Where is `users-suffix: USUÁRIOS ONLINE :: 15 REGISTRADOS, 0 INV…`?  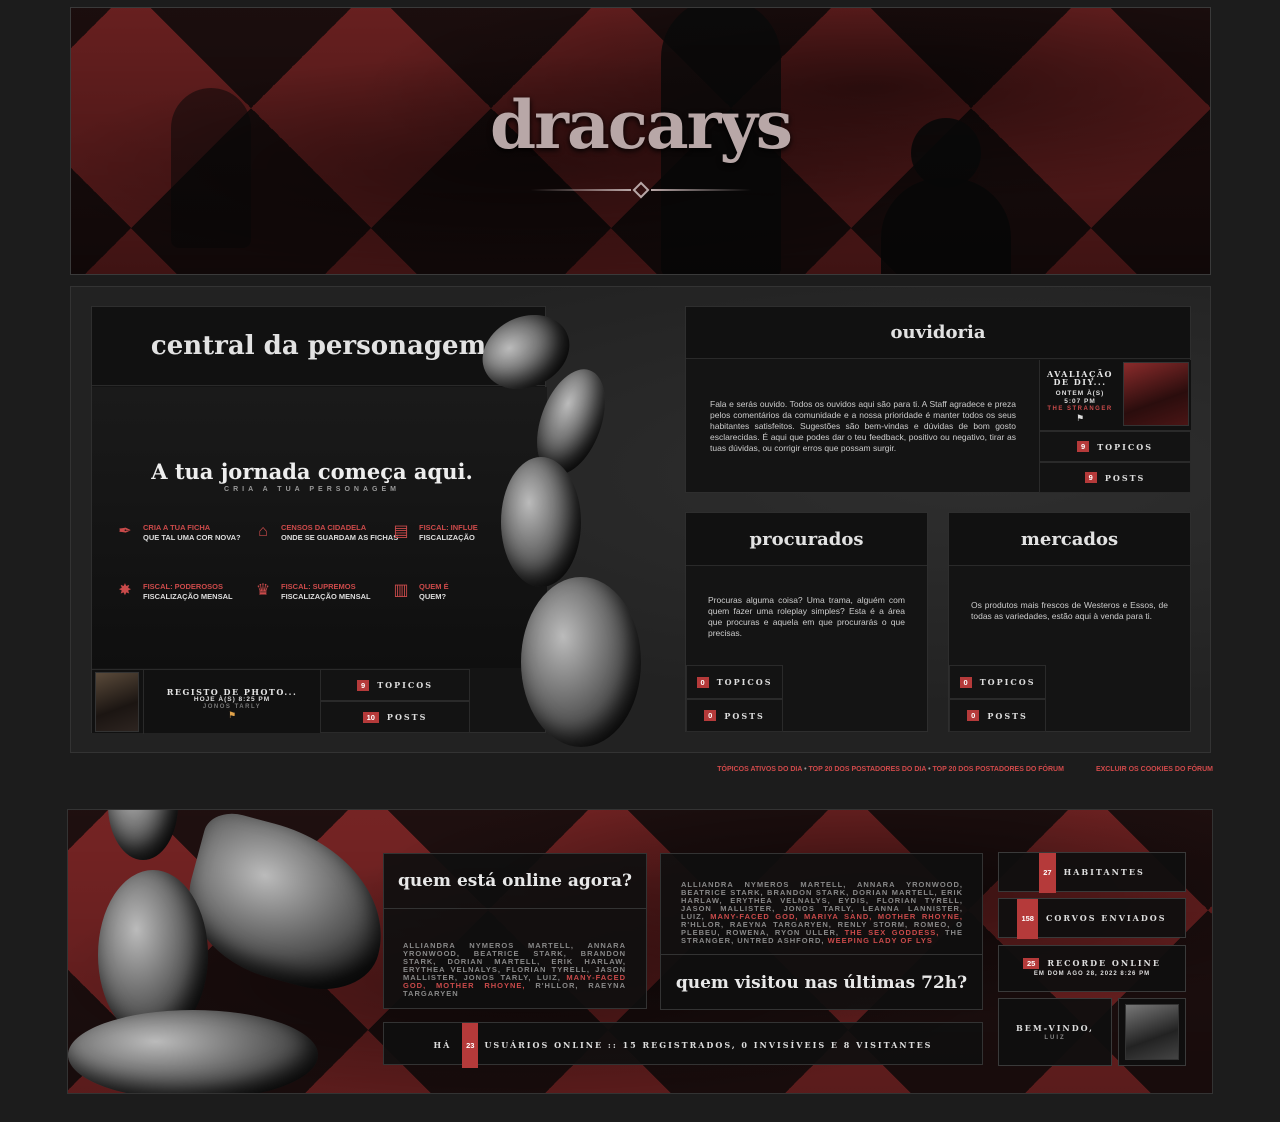
users-suffix: USUÁRIOS ONLINE :: 15 REGISTRADOS, 0 INV… is located at coordinates (708, 1045).